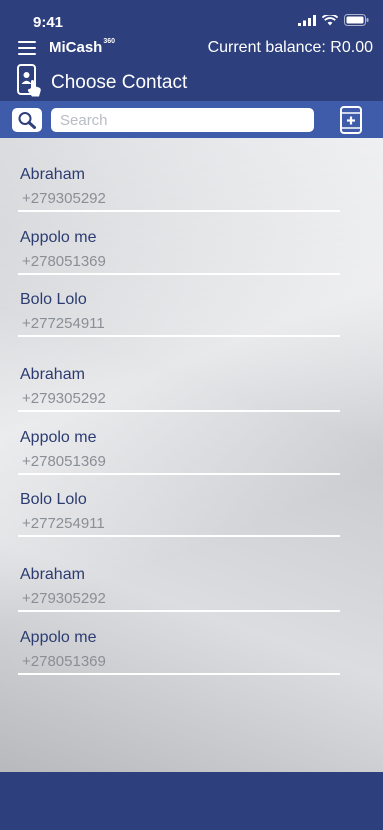 The width and height of the screenshot is (383, 830). Describe the element at coordinates (29, 80) in the screenshot. I see `contact-phone-icon` at that location.